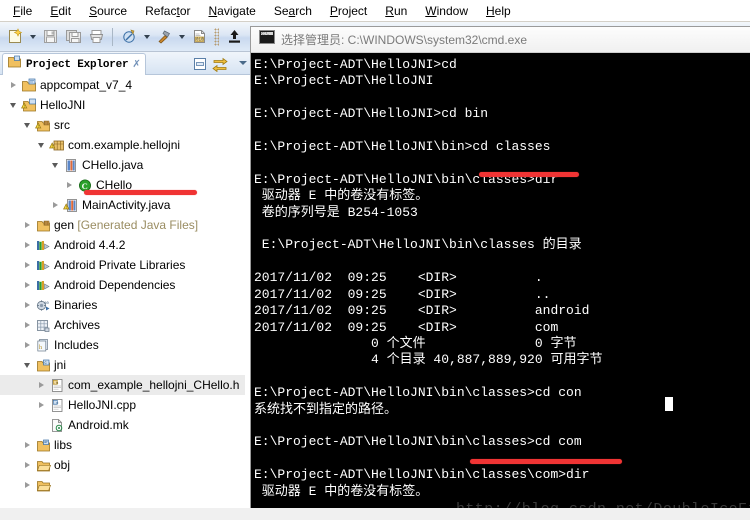  What do you see at coordinates (498, 11) in the screenshot?
I see `menu-item-help: Help` at bounding box center [498, 11].